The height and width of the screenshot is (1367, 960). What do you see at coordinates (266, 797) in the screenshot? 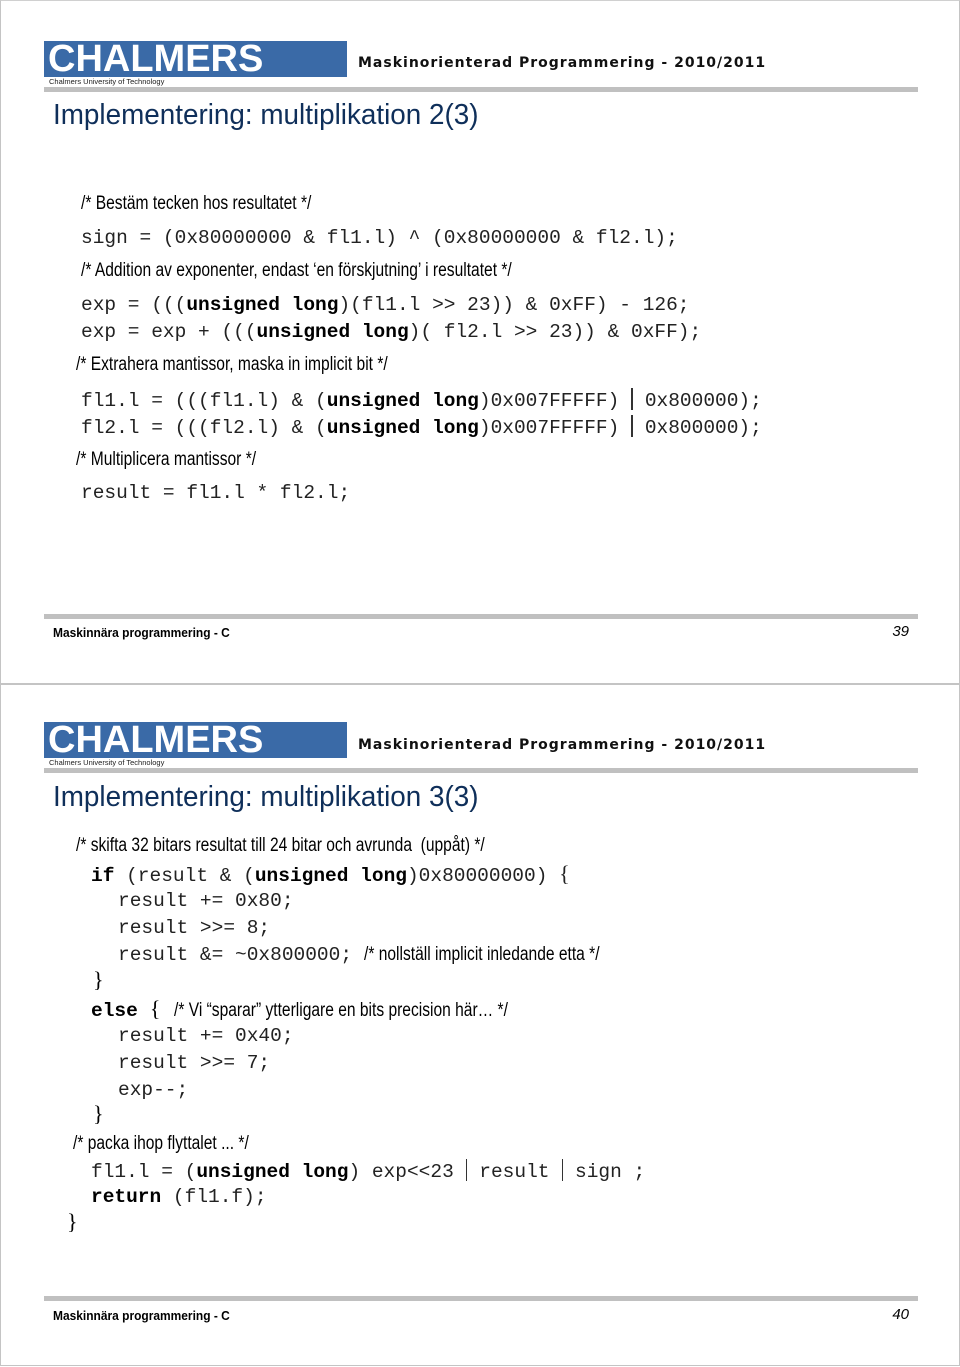
I see `slide-title: Implementering: multiplikation 3(3)` at bounding box center [266, 797].